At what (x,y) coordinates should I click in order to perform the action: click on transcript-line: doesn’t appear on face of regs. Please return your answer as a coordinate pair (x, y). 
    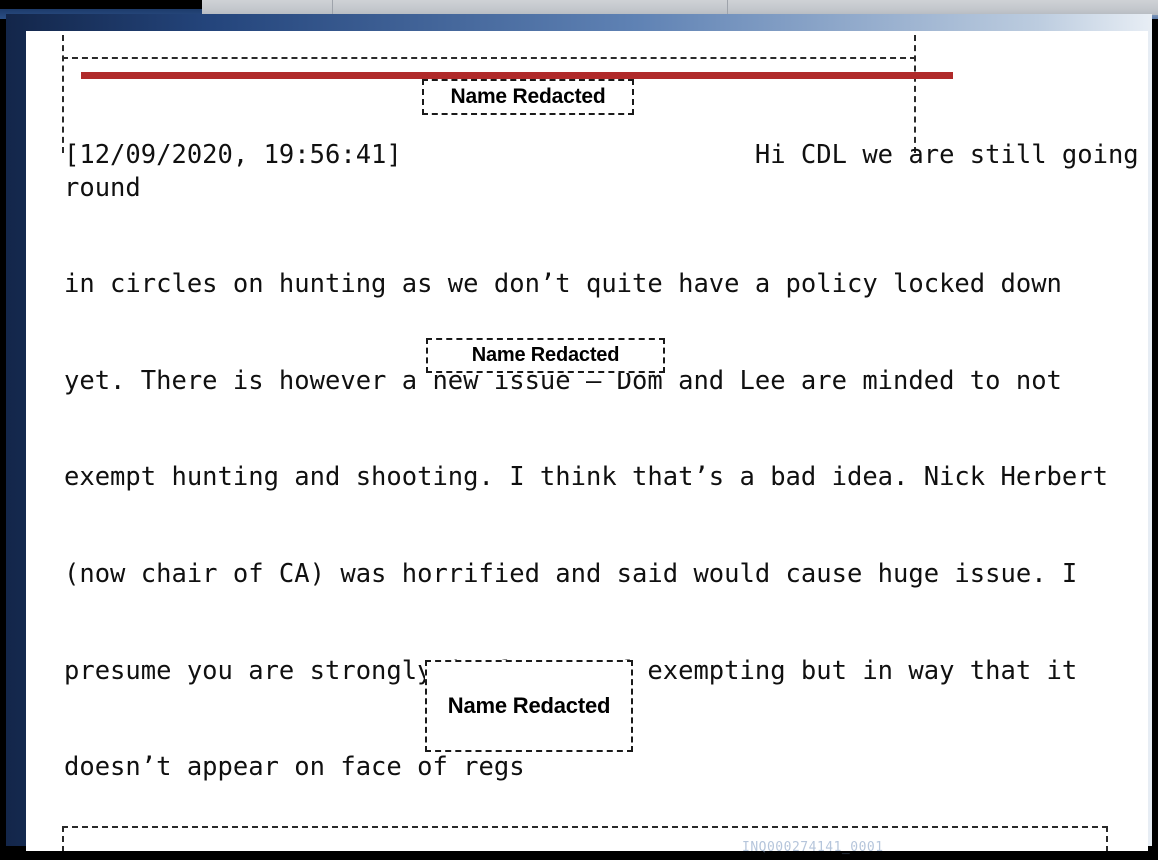
    Looking at the image, I should click on (294, 767).